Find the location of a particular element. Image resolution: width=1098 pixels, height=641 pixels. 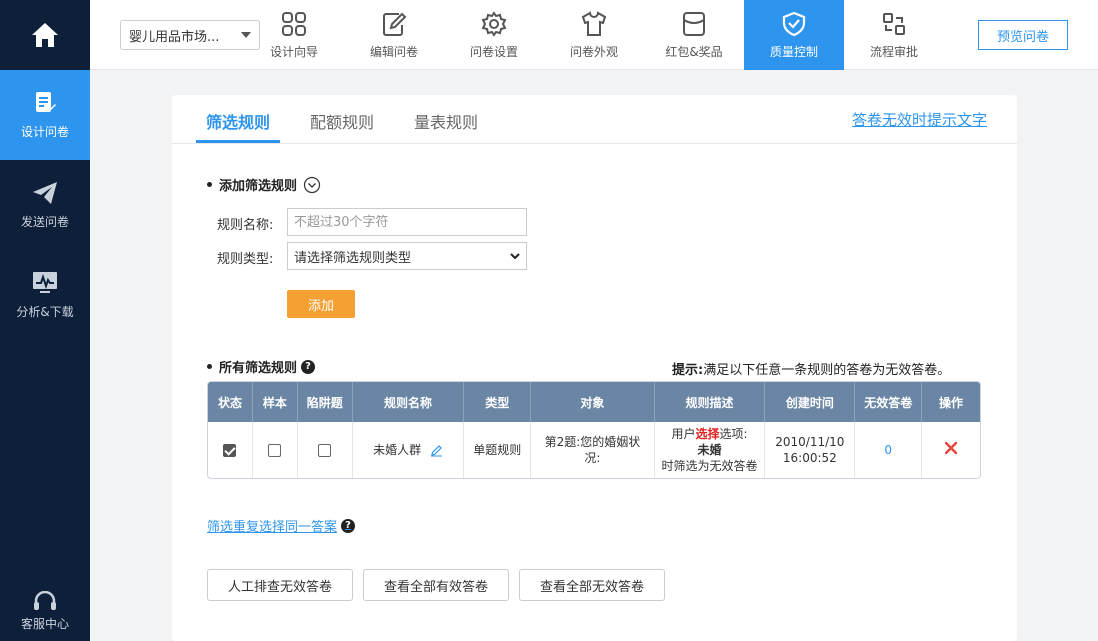

rules-tip: 提示:满足以下任意一条规则的答卷为无效答卷。 is located at coordinates (811, 368).